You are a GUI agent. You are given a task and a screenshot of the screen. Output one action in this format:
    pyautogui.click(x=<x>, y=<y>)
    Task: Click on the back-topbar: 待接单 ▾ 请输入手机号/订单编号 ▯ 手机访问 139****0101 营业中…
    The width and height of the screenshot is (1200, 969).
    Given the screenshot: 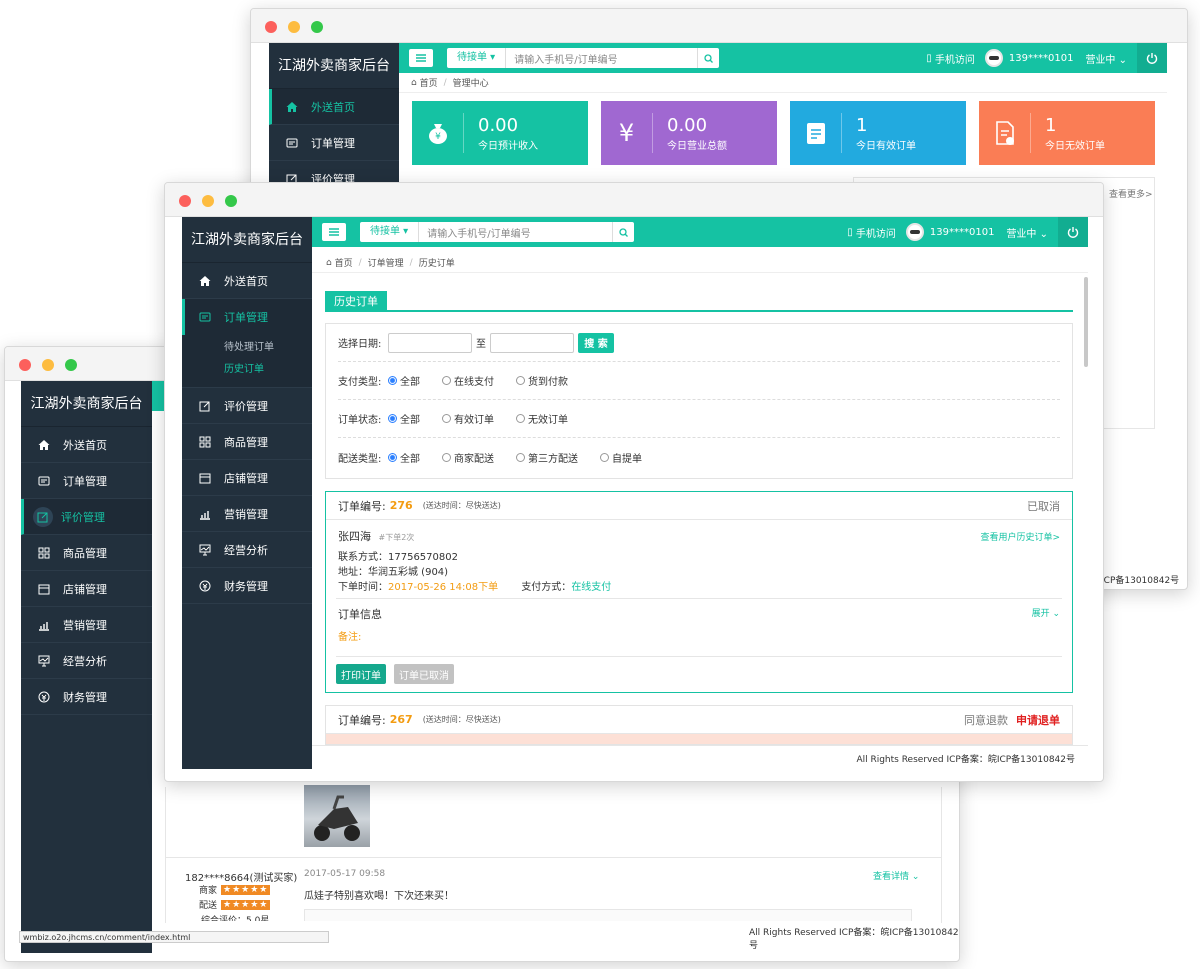 What is the action you would take?
    pyautogui.click(x=783, y=58)
    